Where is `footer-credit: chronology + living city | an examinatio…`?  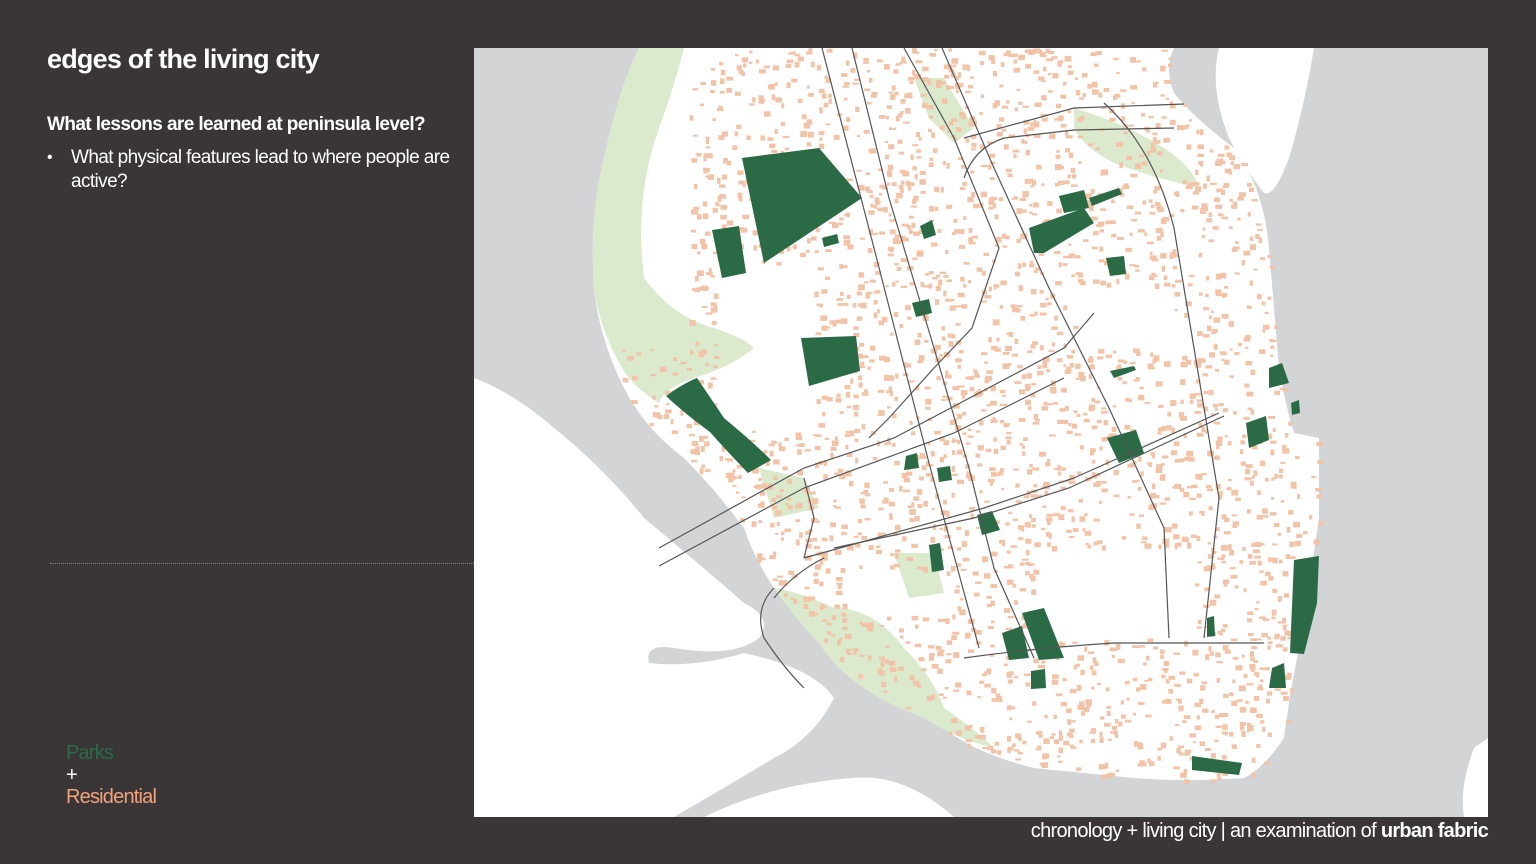 footer-credit: chronology + living city | an examinatio… is located at coordinates (1260, 831).